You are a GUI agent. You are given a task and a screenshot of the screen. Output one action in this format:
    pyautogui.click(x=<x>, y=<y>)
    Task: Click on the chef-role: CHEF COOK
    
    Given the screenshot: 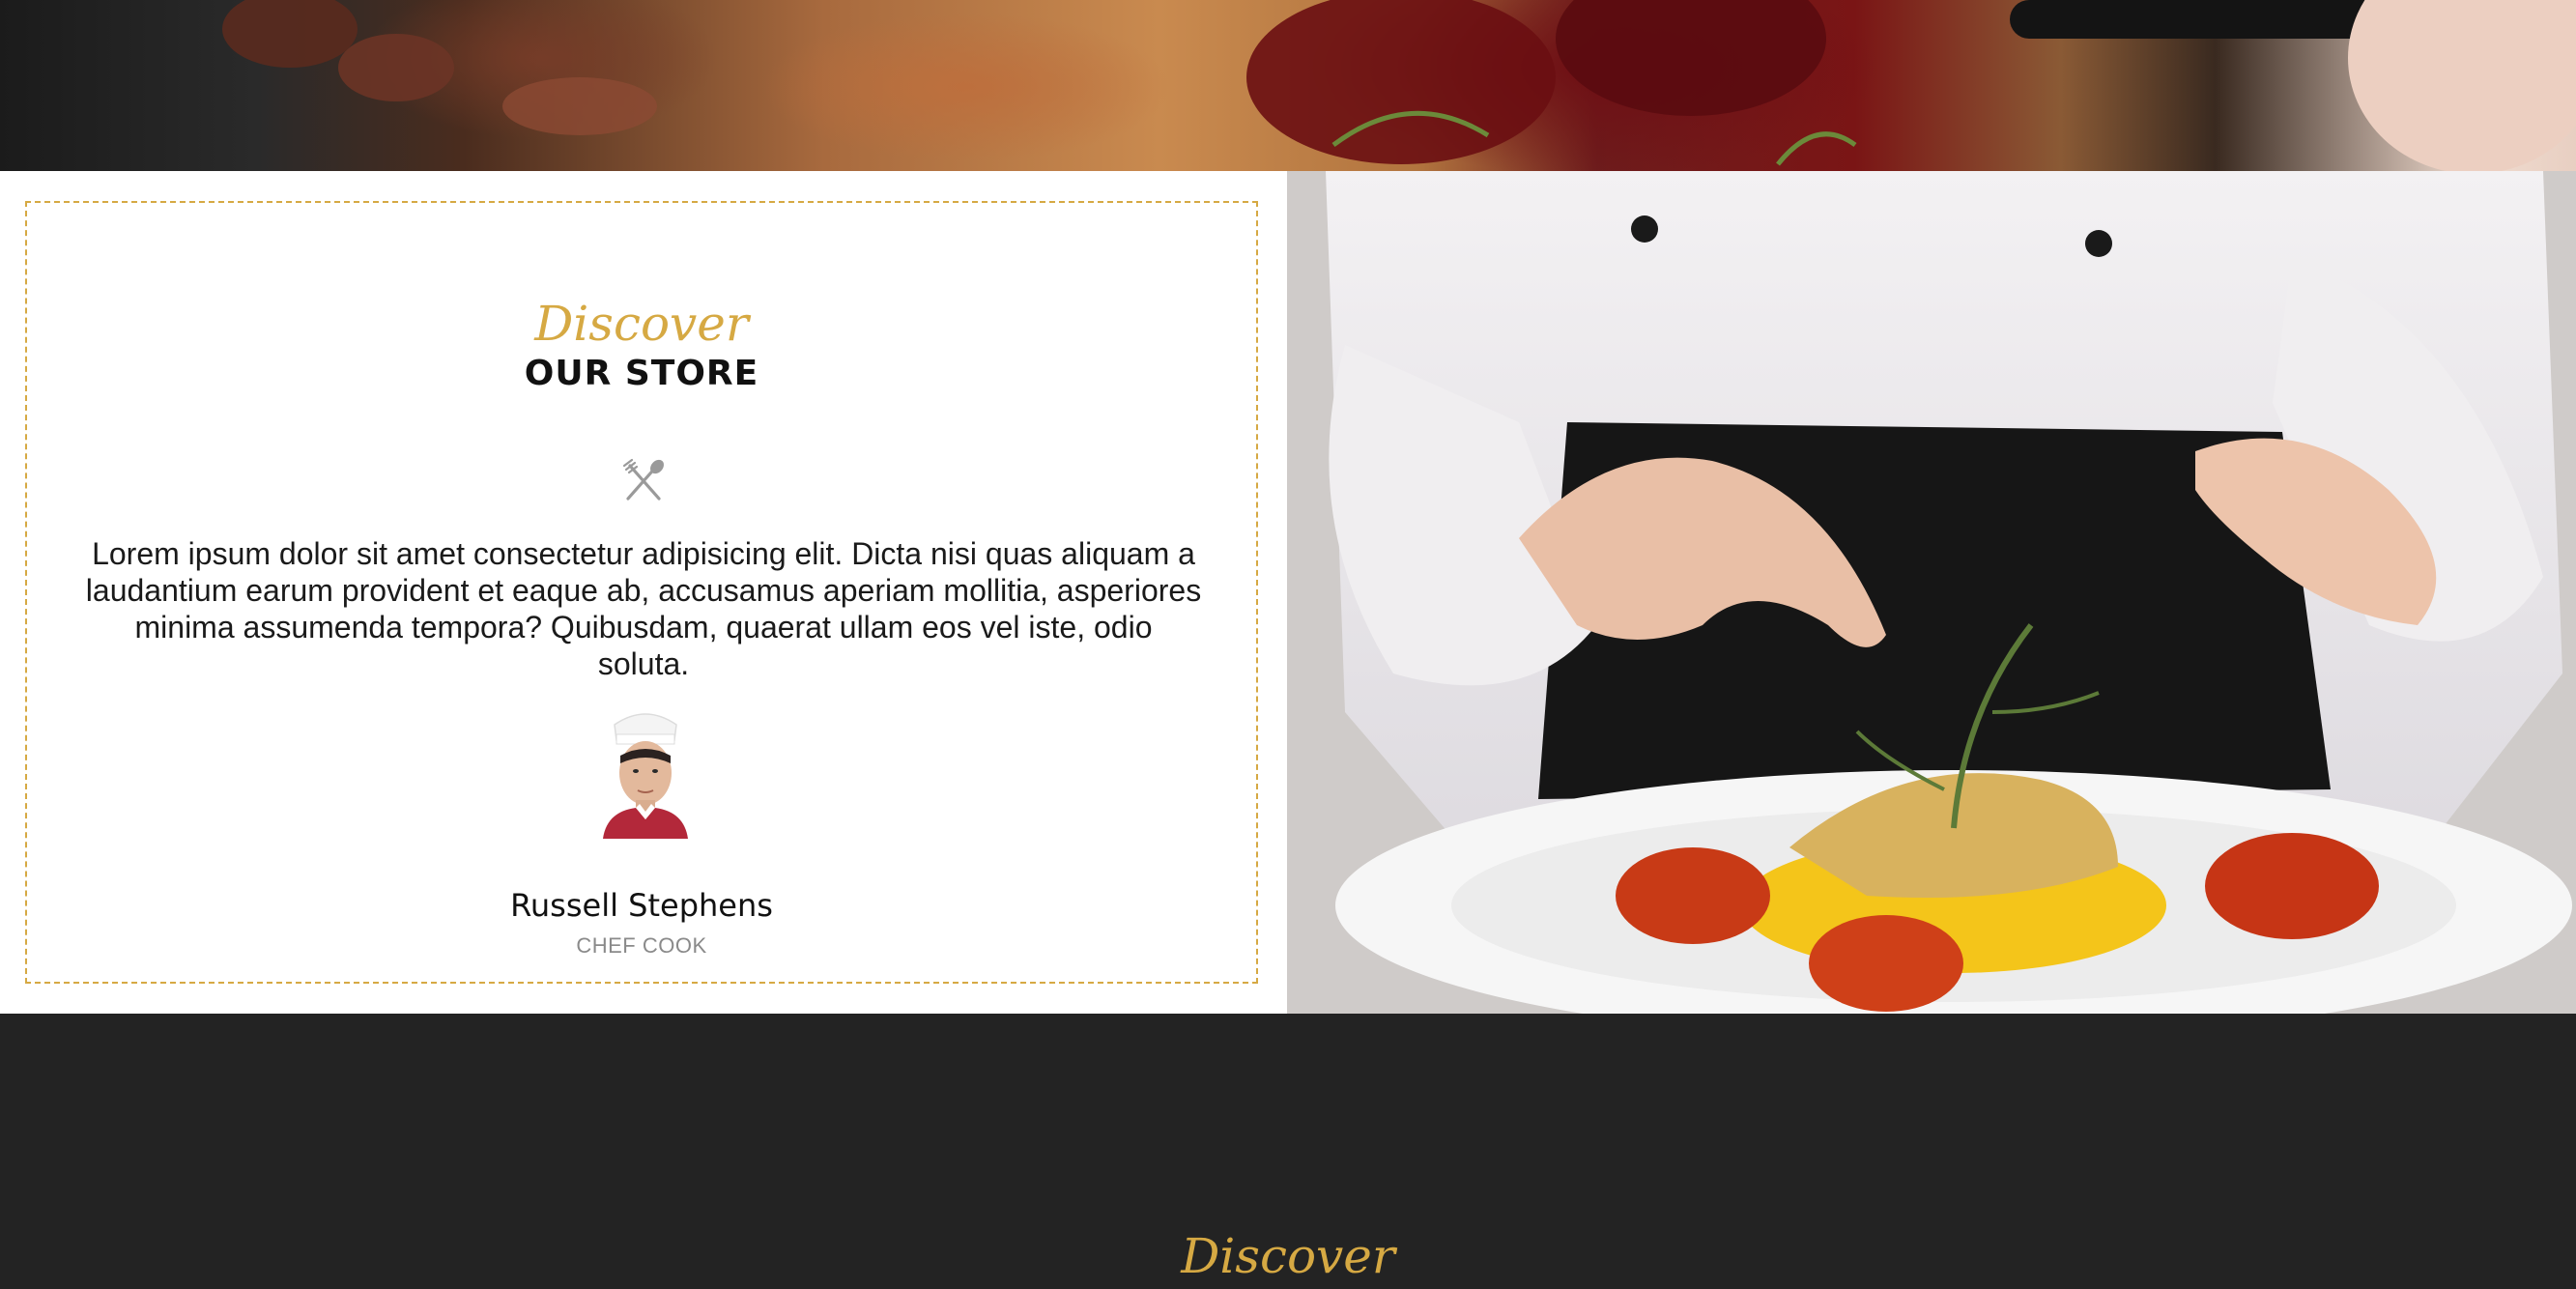 What is the action you would take?
    pyautogui.click(x=642, y=945)
    